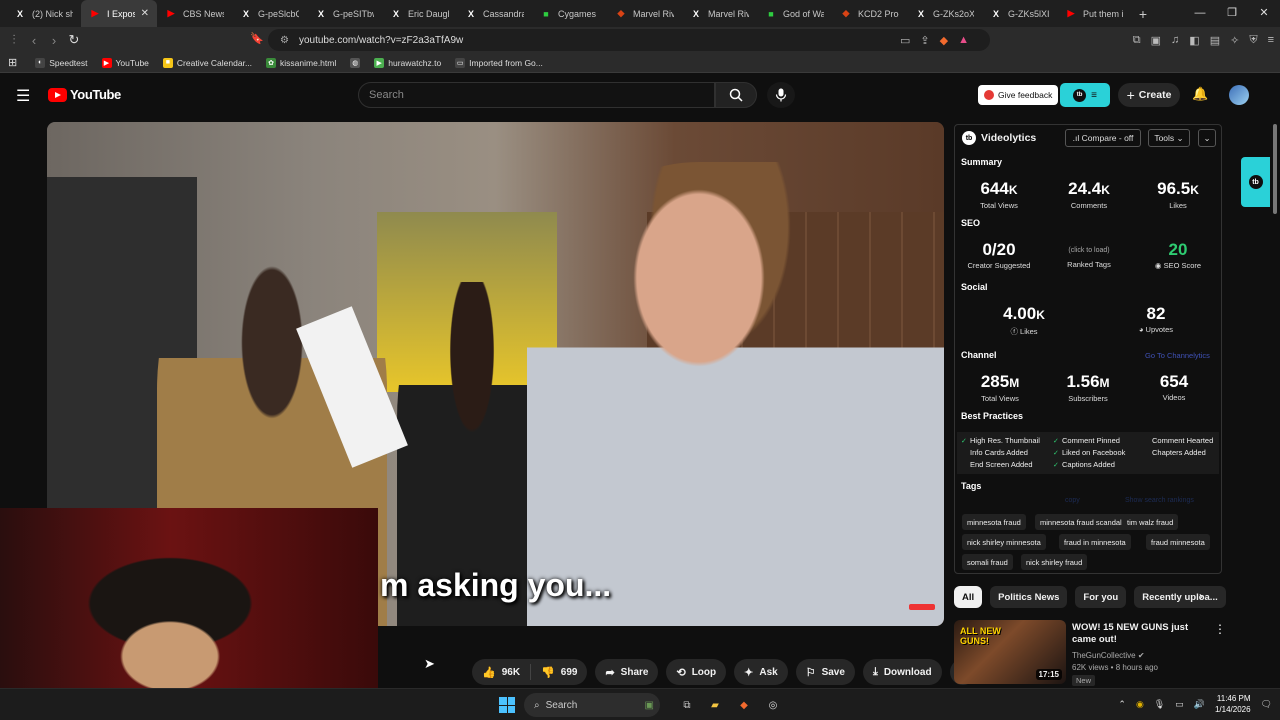  Describe the element at coordinates (825, 672) in the screenshot. I see `save-button: ⚐ Save` at that location.